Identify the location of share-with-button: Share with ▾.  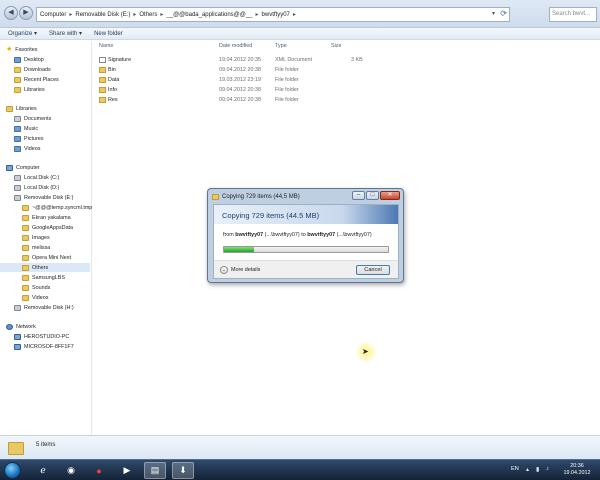
(65, 33).